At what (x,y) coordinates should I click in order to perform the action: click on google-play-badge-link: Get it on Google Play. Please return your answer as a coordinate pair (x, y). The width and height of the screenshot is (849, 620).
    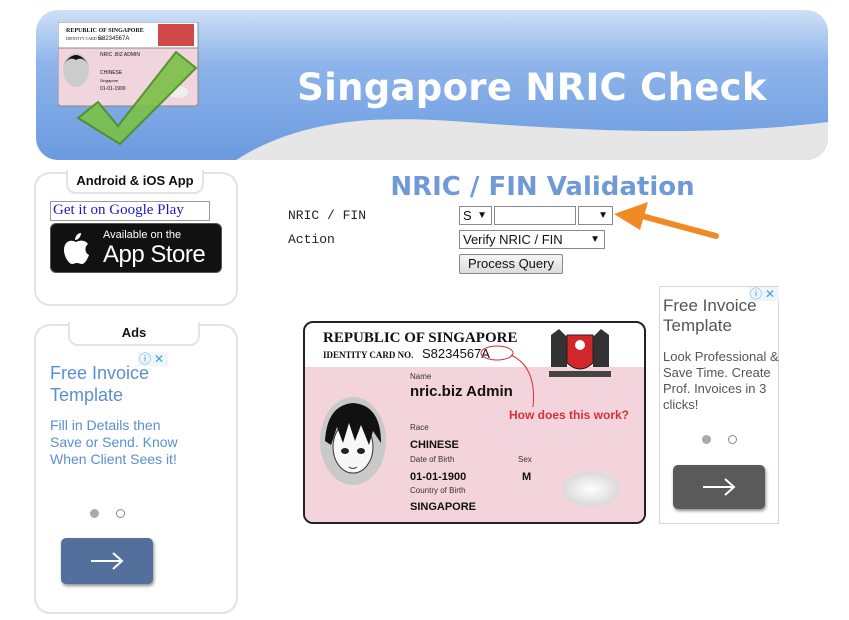
    Looking at the image, I should click on (130, 211).